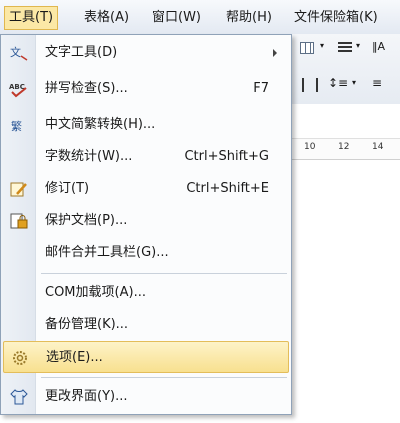 This screenshot has width=400, height=423. I want to click on menu-table: 表格(A), so click(106, 18).